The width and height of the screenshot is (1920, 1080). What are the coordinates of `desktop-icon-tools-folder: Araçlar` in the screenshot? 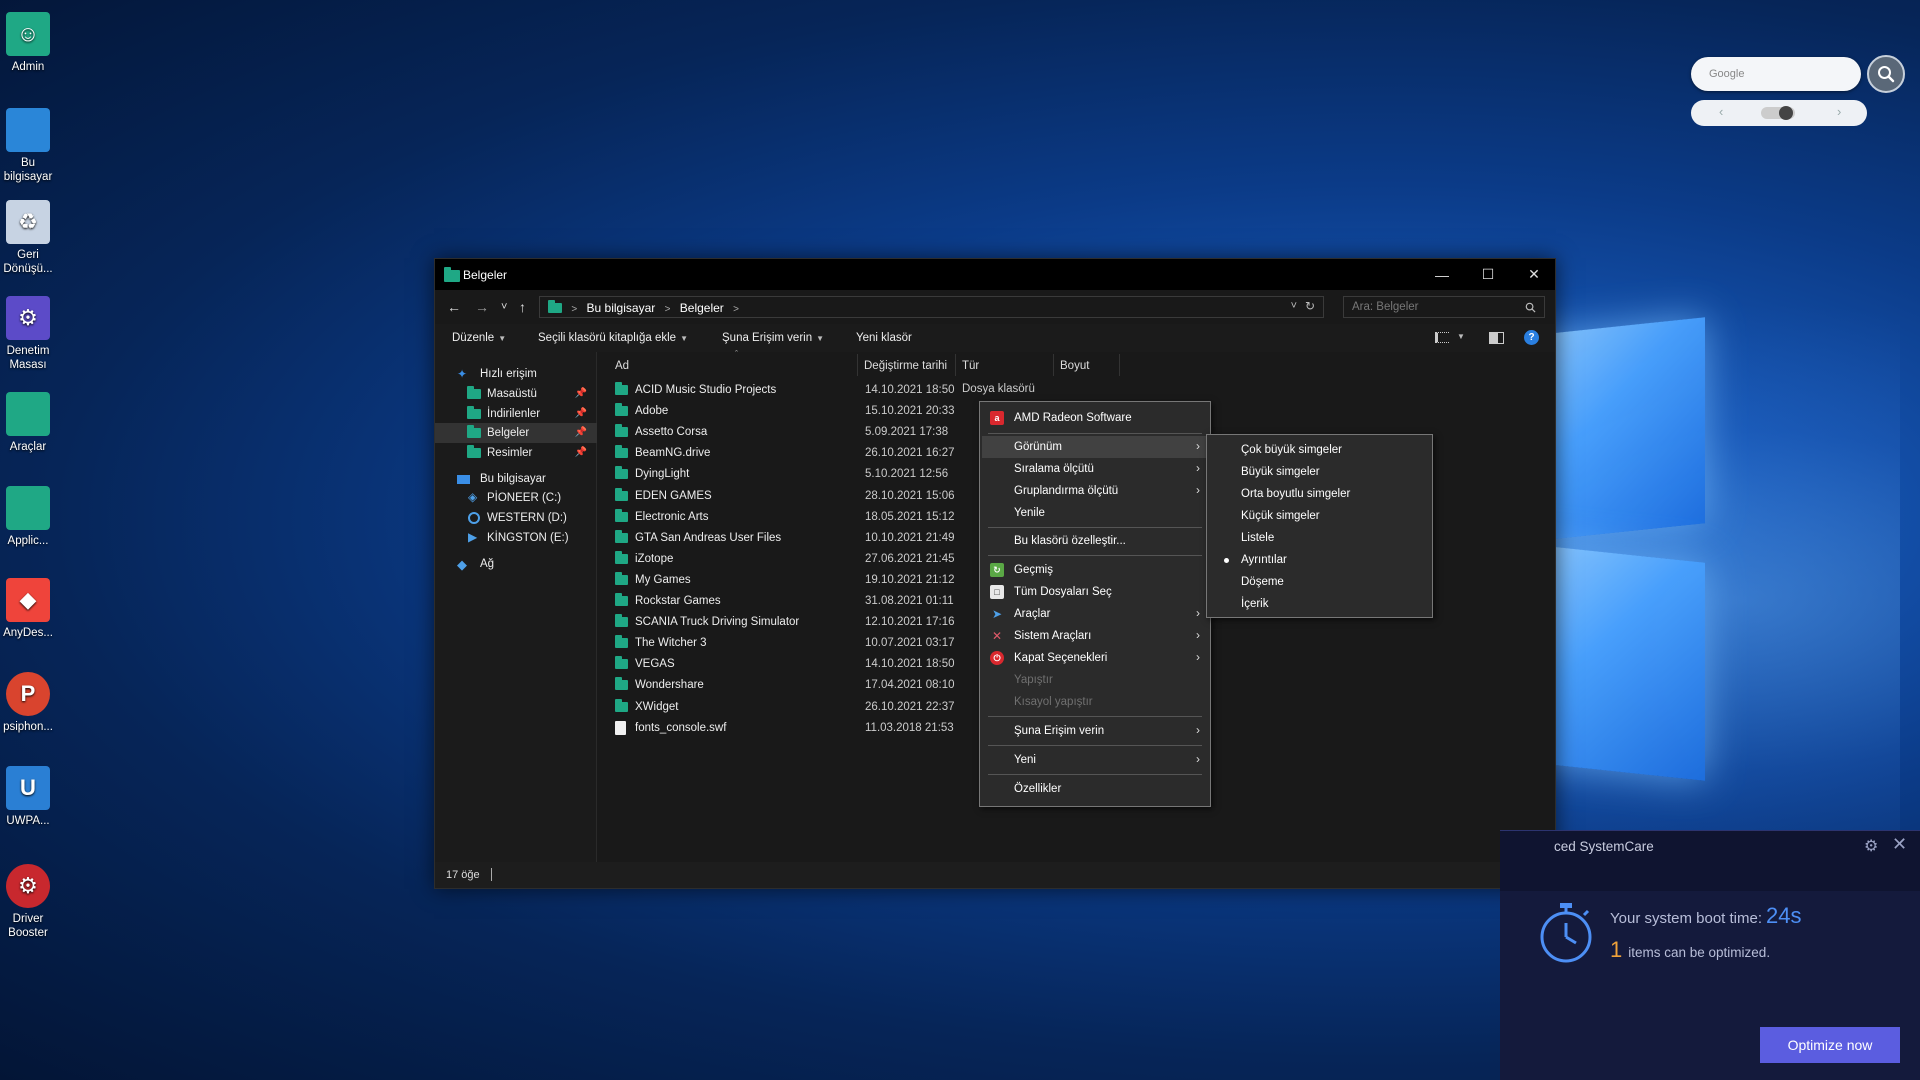 It's located at (28, 423).